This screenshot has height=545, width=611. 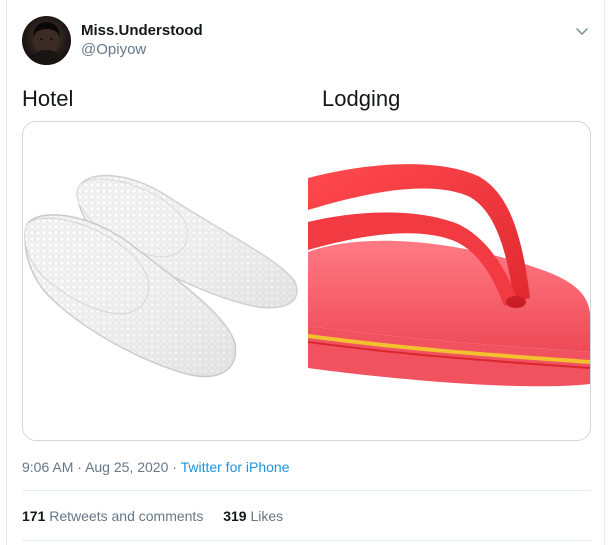 What do you see at coordinates (309, 42) in the screenshot?
I see `tweet-header: Miss.Understood @Opiyow` at bounding box center [309, 42].